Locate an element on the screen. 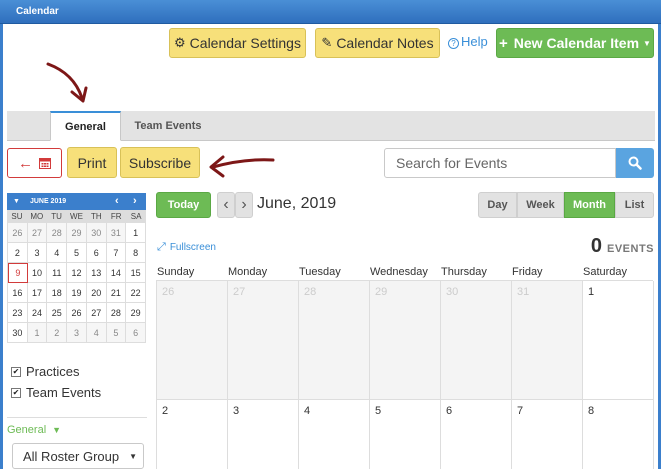 The height and width of the screenshot is (469, 661). print-button: Print is located at coordinates (92, 162).